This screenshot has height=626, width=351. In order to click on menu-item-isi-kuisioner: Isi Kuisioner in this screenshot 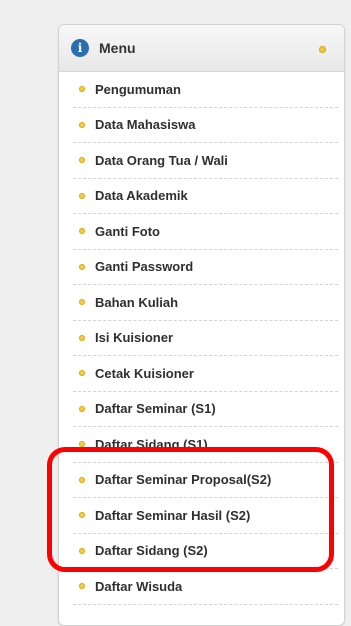, I will do `click(205, 338)`.